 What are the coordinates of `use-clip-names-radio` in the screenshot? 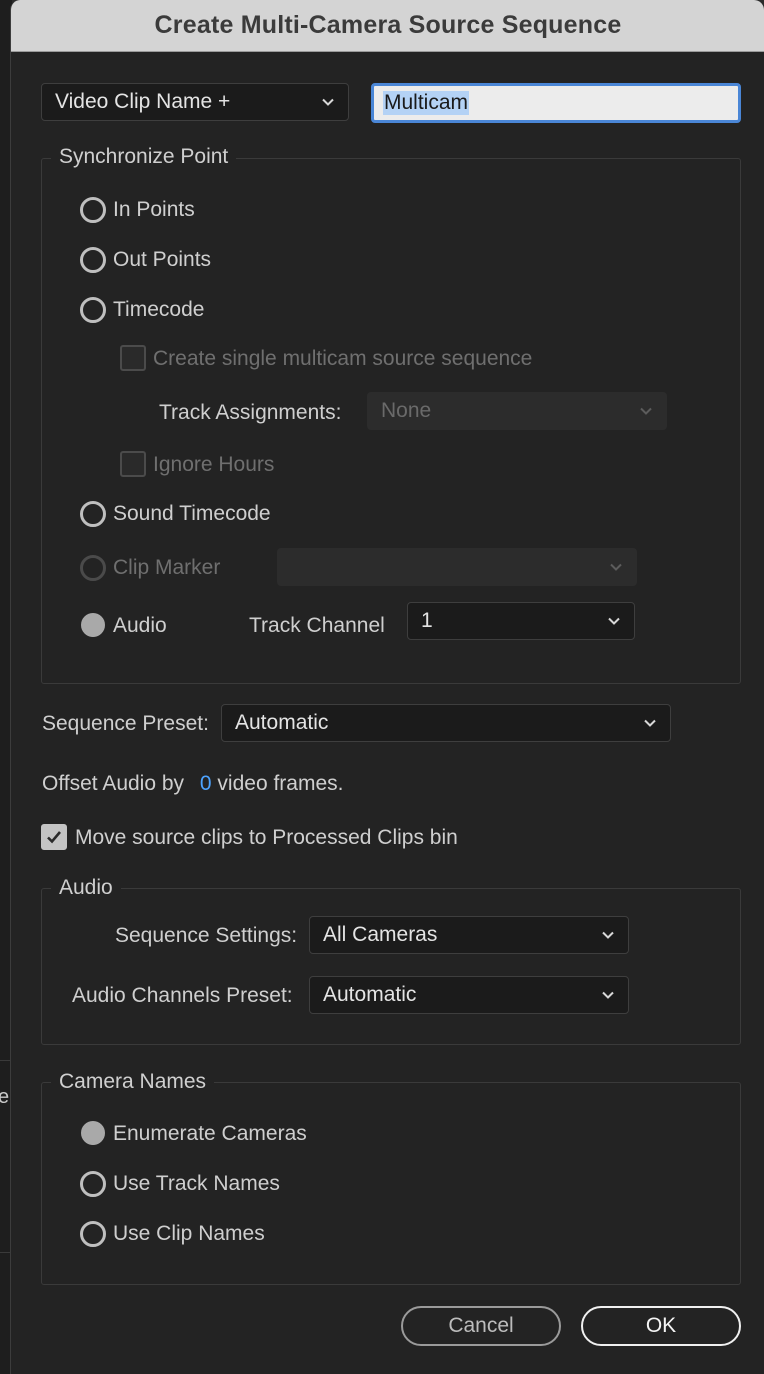 It's located at (93, 1234).